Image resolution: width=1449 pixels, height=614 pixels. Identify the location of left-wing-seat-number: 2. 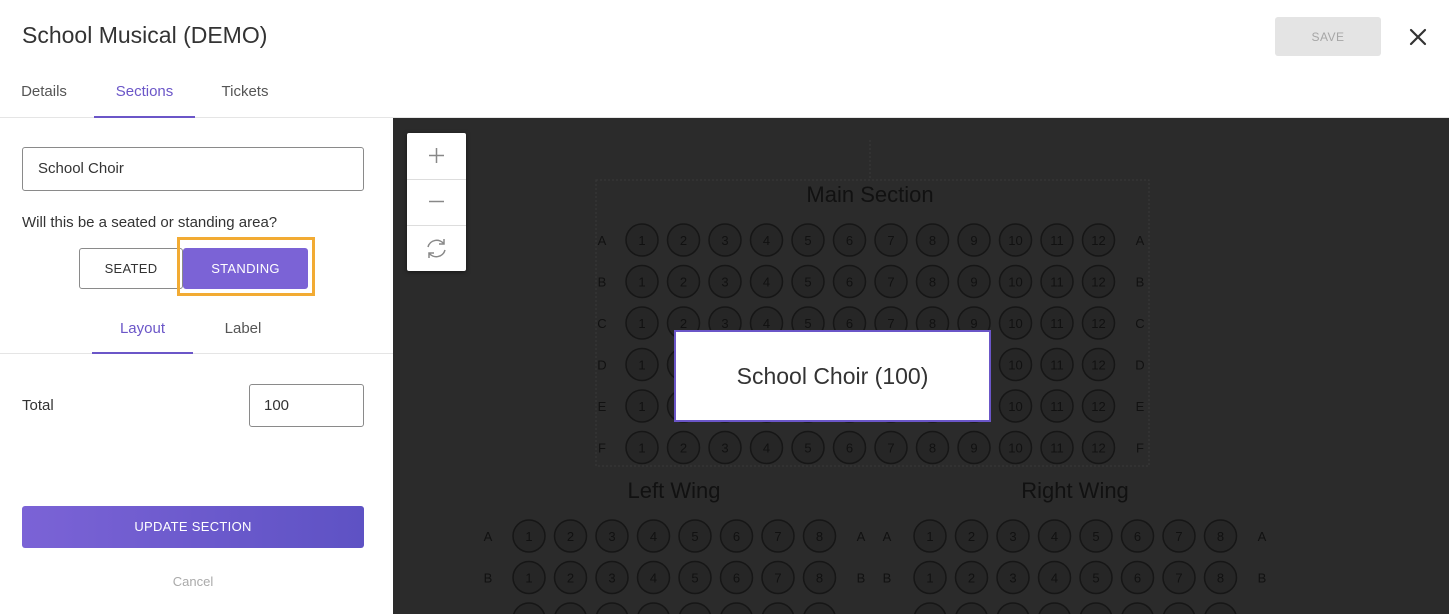
(570, 536).